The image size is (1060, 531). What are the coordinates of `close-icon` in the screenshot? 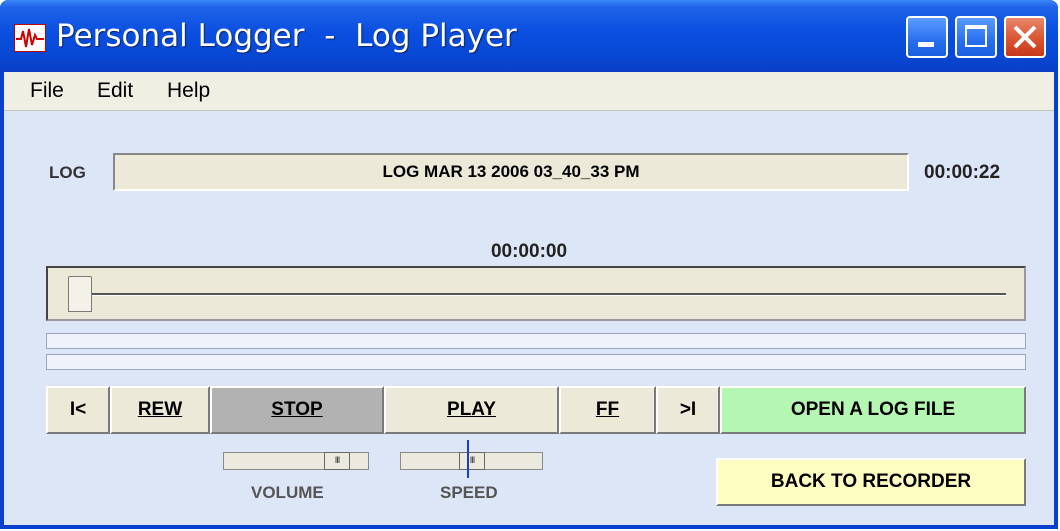 It's located at (1025, 37).